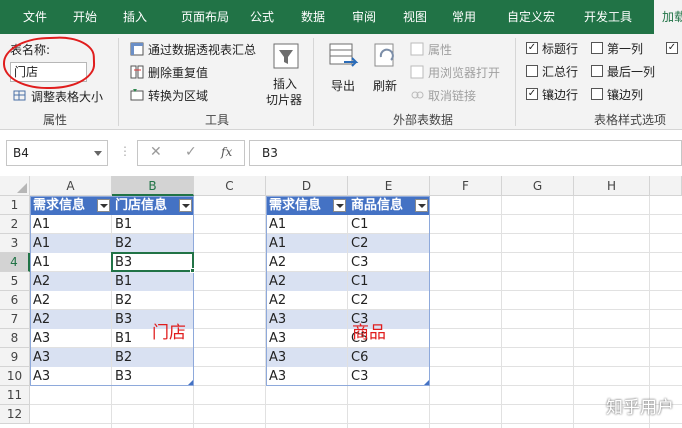  Describe the element at coordinates (422, 120) in the screenshot. I see `external-group-label: 外部表数据` at that location.